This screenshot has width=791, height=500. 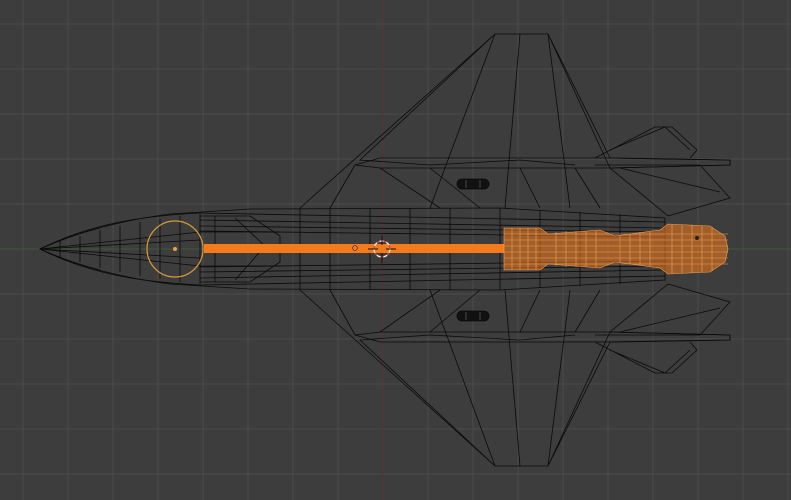 What do you see at coordinates (473, 316) in the screenshot?
I see `lower-intake` at bounding box center [473, 316].